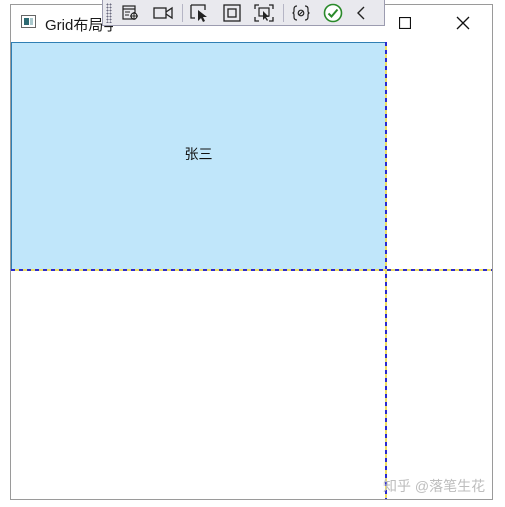 Image resolution: width=505 pixels, height=507 pixels. I want to click on display-layout-adorners-button, so click(232, 13).